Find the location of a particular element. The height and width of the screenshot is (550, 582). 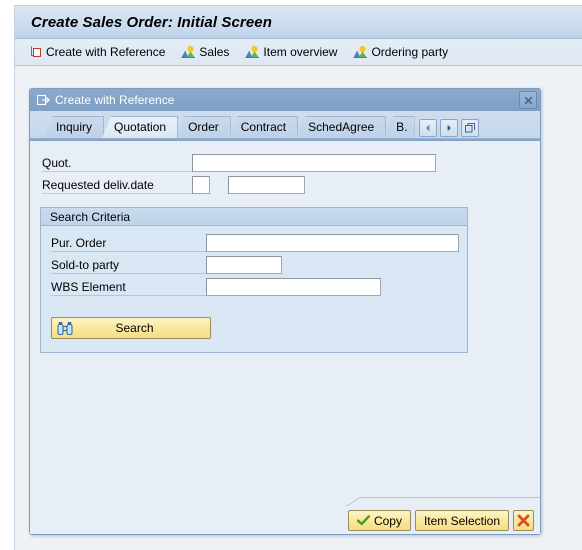

toolbar-button-label: Create with Reference is located at coordinates (106, 52).